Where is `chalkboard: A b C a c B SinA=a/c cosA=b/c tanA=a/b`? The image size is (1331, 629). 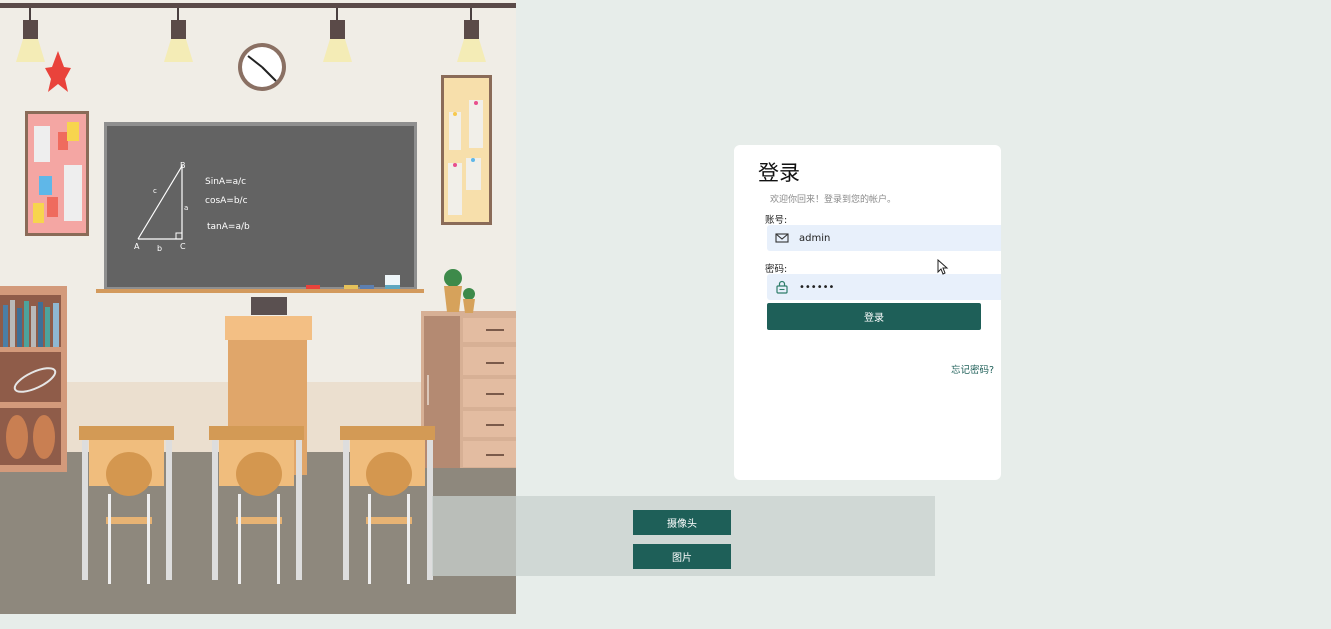 chalkboard: A b C a c B SinA=a/c cosA=b/c tanA=a/b is located at coordinates (260, 207).